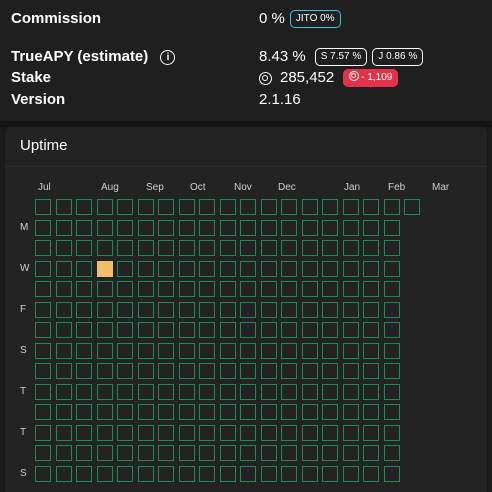 This screenshot has height=492, width=492. What do you see at coordinates (168, 57) in the screenshot?
I see `info-icon: i` at bounding box center [168, 57].